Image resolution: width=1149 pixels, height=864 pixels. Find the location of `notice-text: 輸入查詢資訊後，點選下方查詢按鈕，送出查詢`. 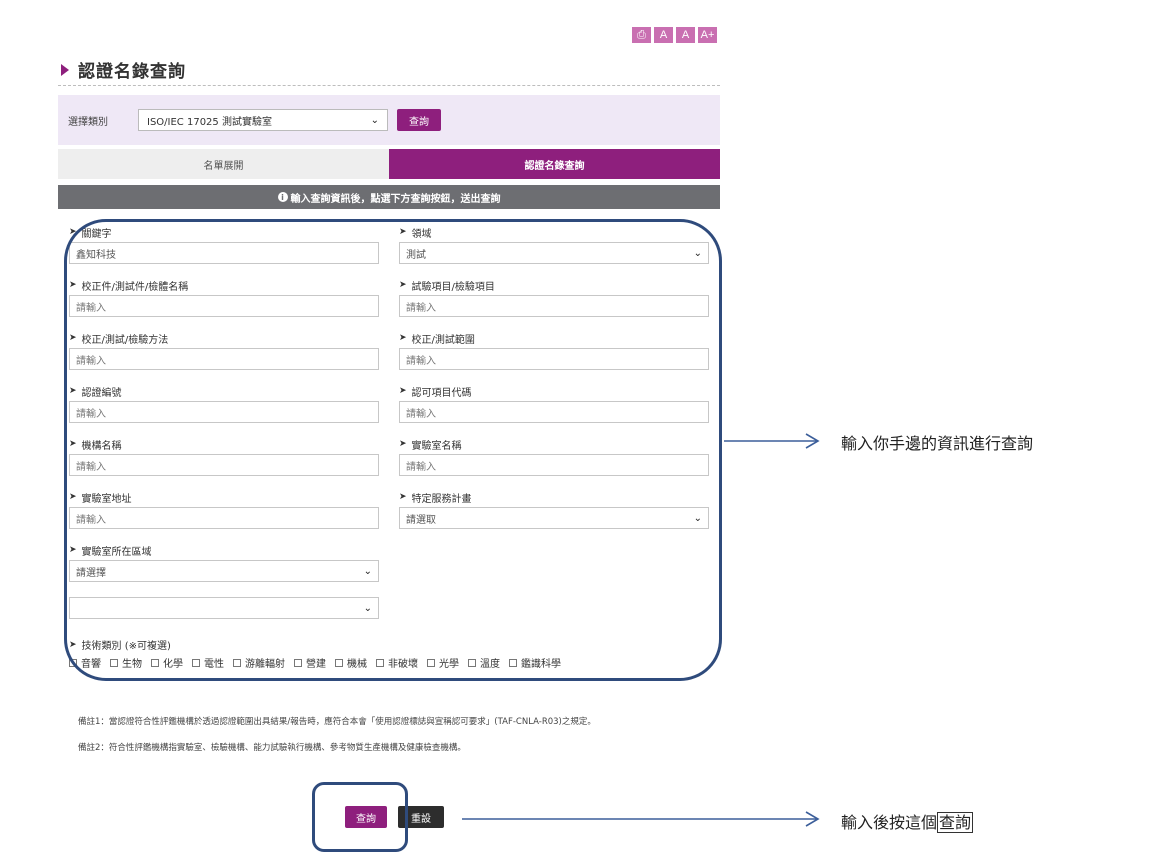

notice-text: 輸入查詢資訊後，點選下方查詢按鈕，送出查詢 is located at coordinates (395, 199).